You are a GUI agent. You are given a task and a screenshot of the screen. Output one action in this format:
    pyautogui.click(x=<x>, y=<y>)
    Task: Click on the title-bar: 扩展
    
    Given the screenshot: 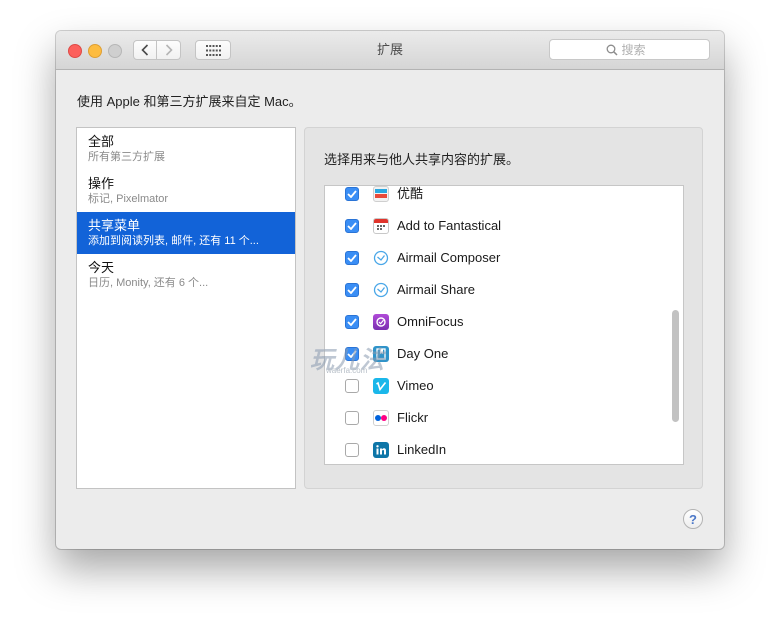 What is the action you would take?
    pyautogui.click(x=390, y=50)
    